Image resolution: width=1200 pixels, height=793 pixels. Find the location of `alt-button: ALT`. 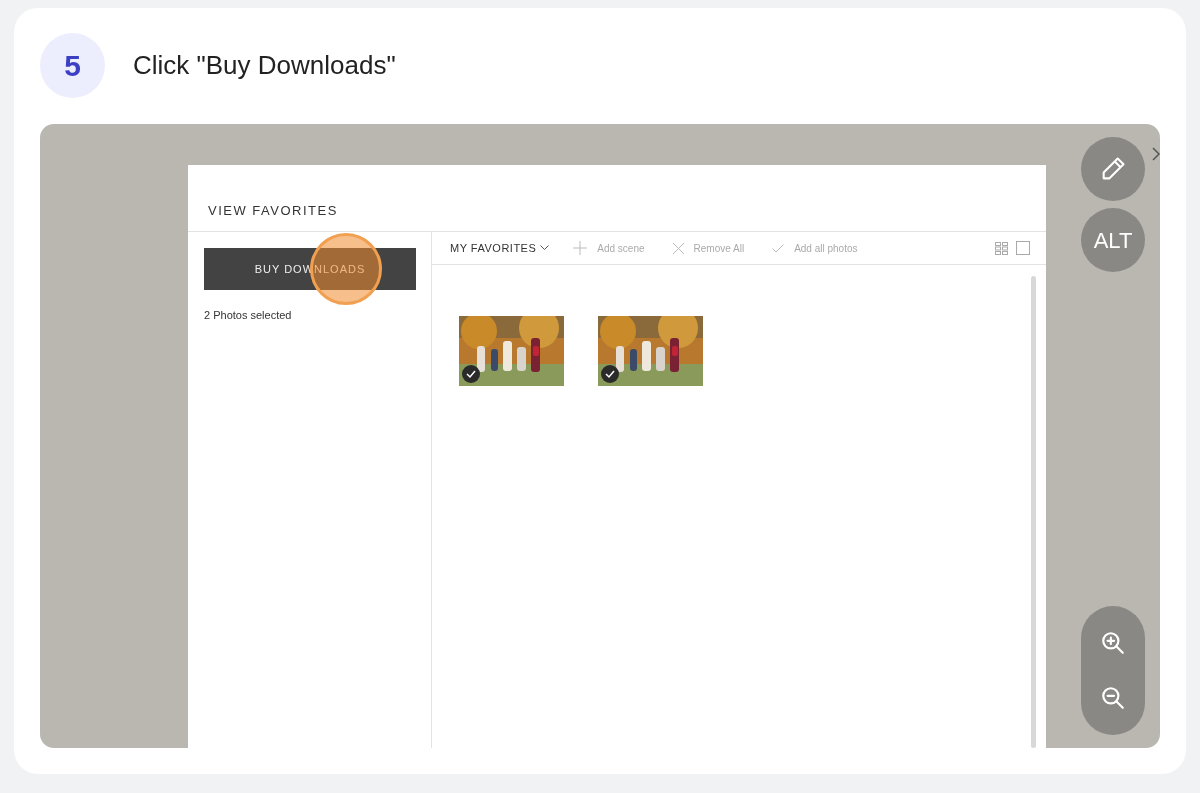

alt-button: ALT is located at coordinates (1113, 240).